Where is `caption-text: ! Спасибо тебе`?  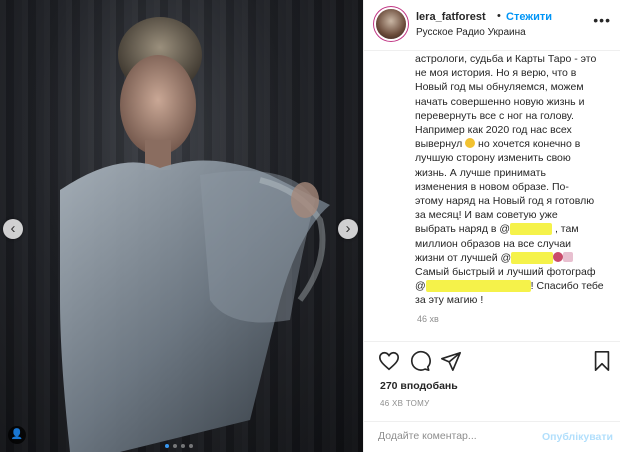
caption-text: ! Спасибо тебе is located at coordinates (567, 286).